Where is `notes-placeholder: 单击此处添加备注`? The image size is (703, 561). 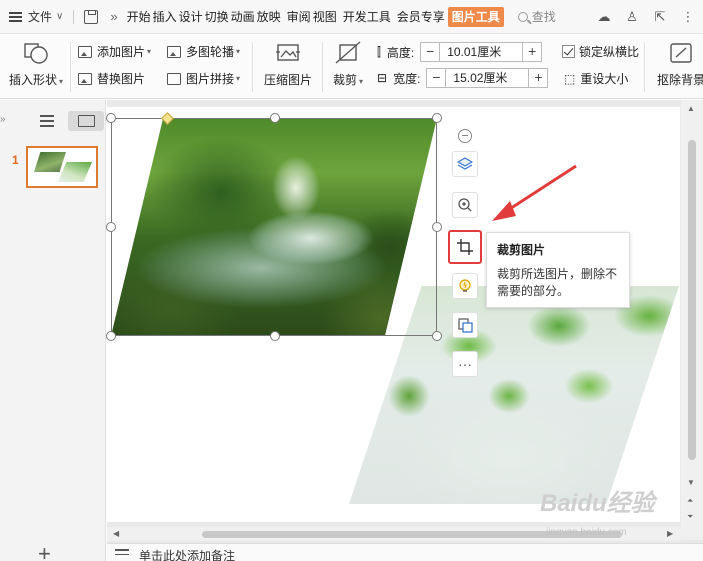 notes-placeholder: 单击此处添加备注 is located at coordinates (187, 554).